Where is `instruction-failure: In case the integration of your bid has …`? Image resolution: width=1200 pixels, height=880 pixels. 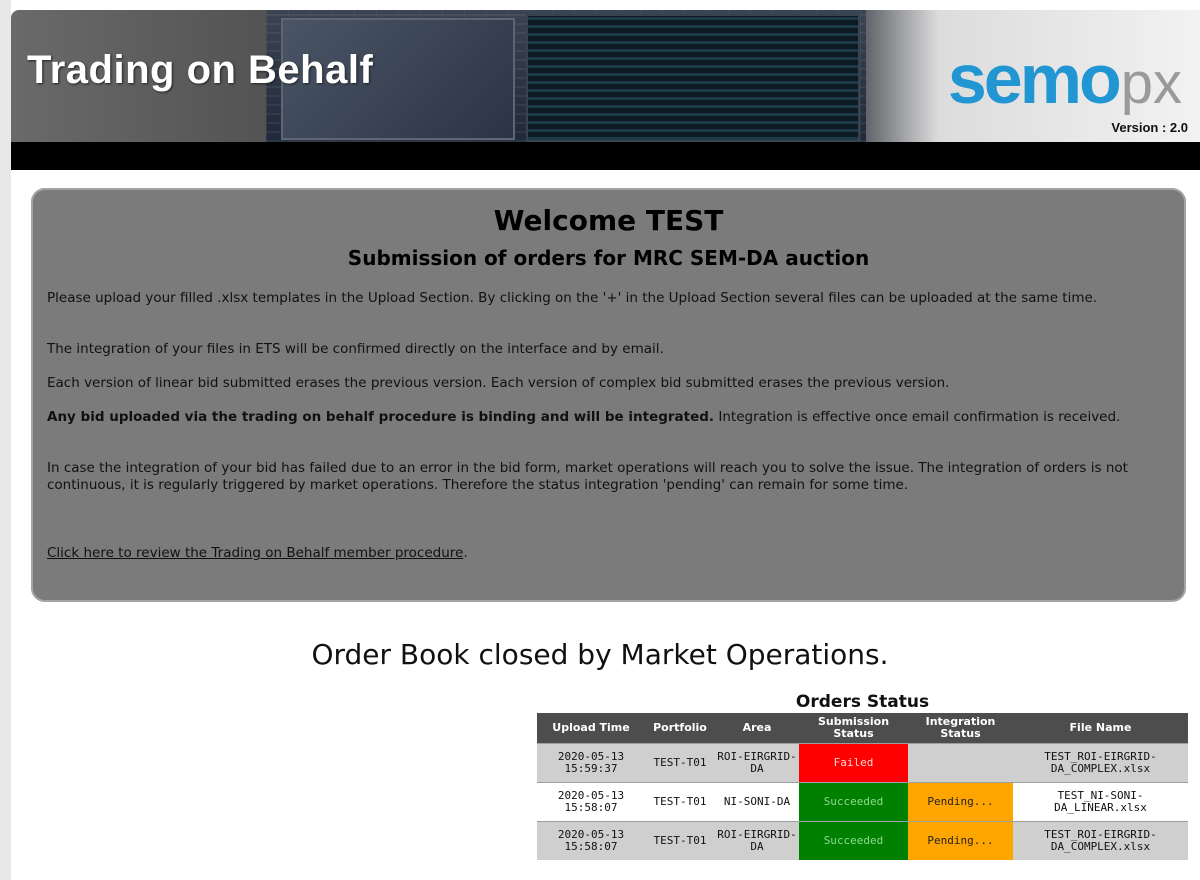
instruction-failure: In case the integration of your bid has … is located at coordinates (587, 476).